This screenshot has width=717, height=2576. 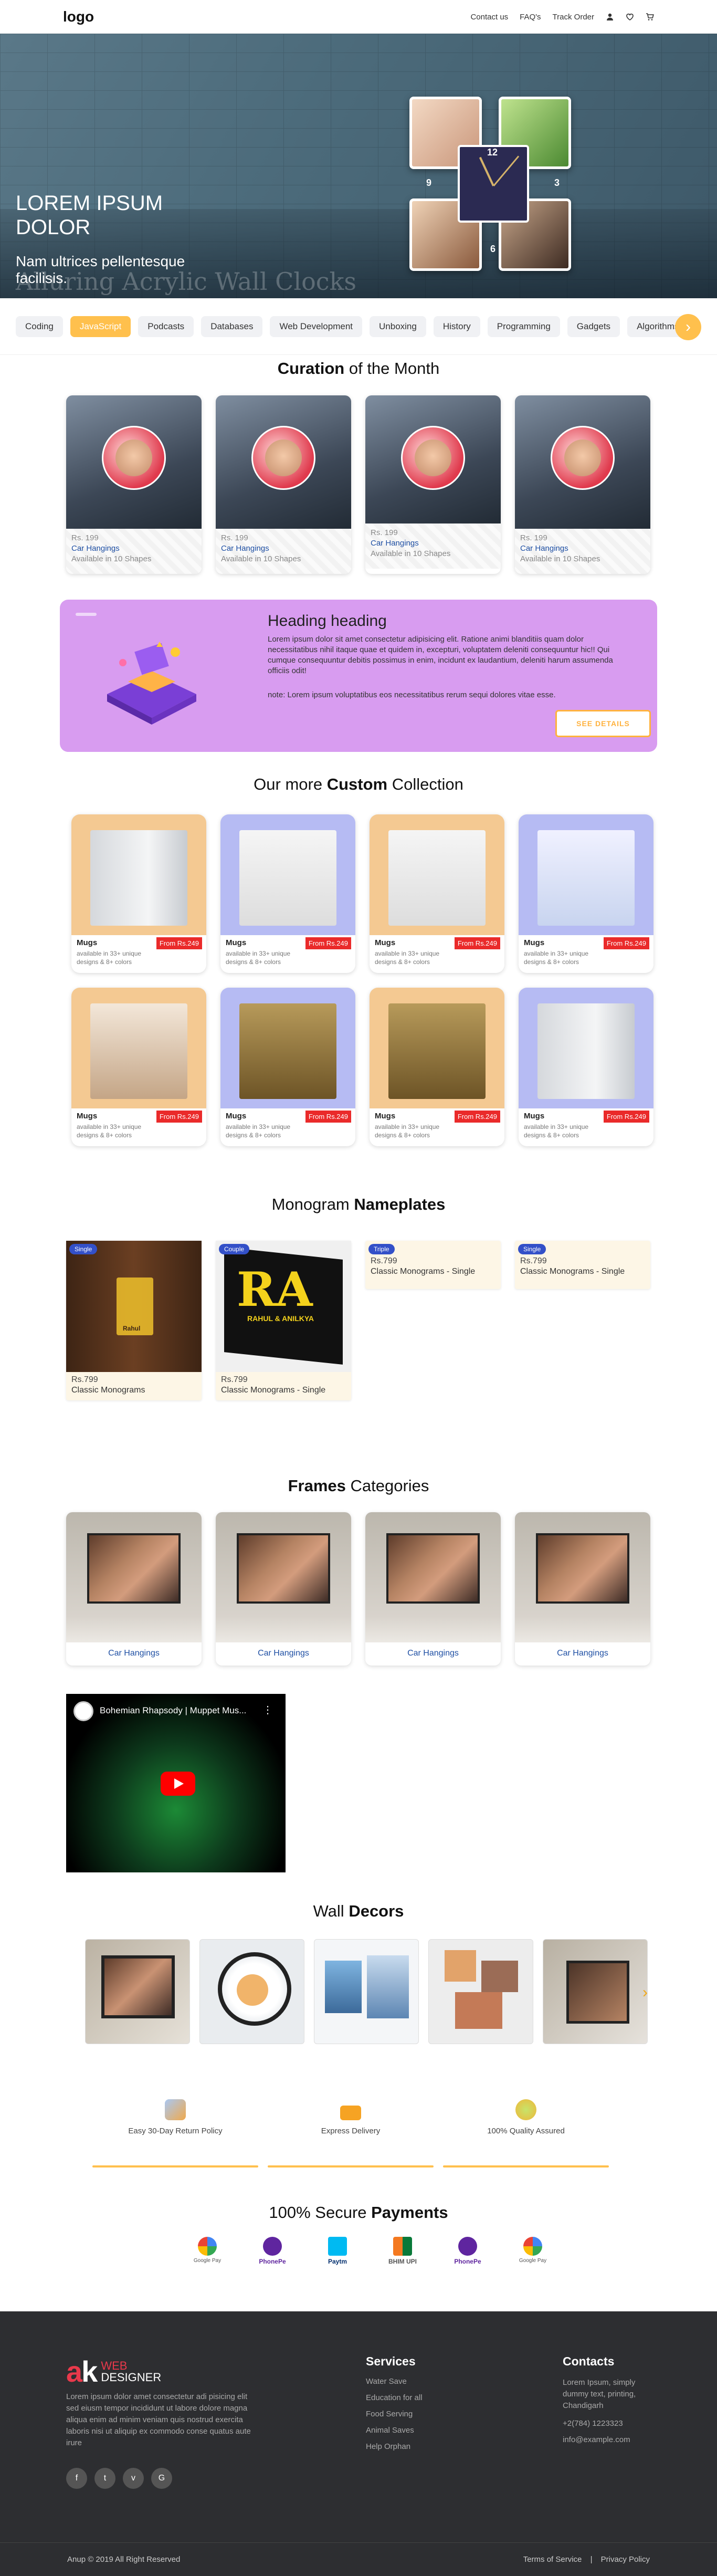 I want to click on contacts-heading: Contacts, so click(x=589, y=2361).